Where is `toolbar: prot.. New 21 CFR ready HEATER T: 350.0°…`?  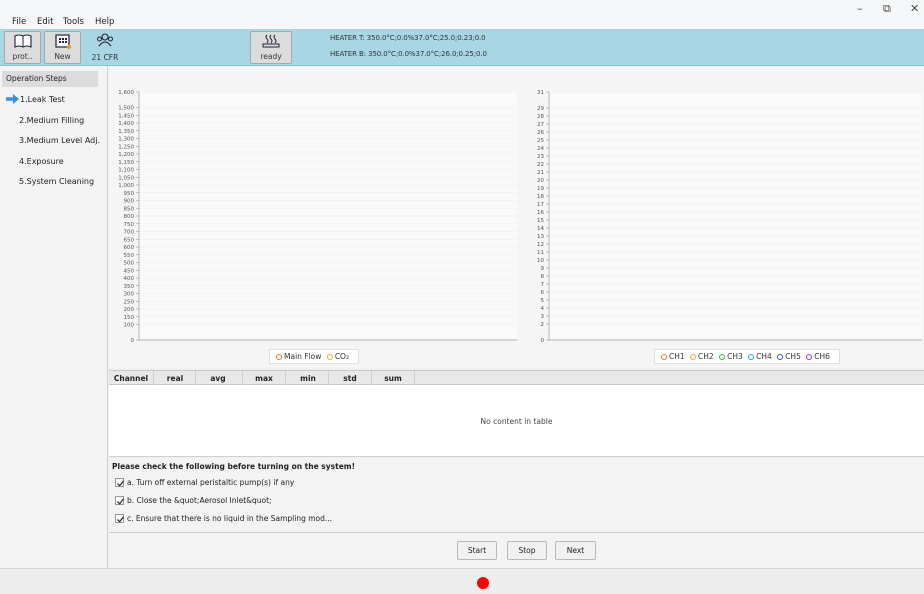
toolbar: prot.. New 21 CFR ready HEATER T: 350.0°… is located at coordinates (462, 47).